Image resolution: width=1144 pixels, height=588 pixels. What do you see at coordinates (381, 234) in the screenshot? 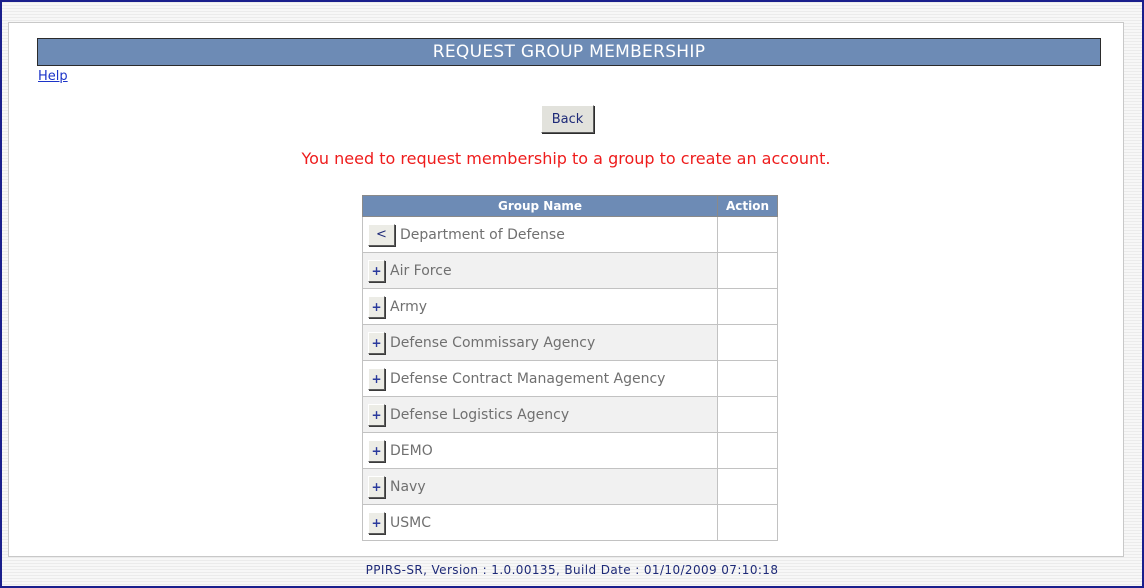
I see `collapse-button: <` at bounding box center [381, 234].